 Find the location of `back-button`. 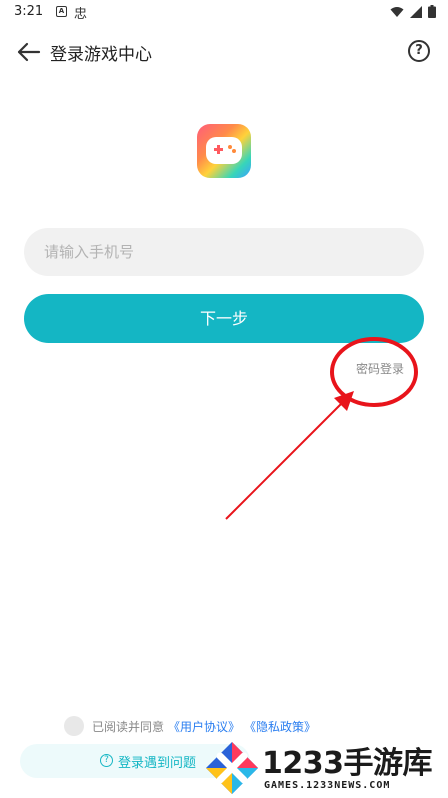

back-button is located at coordinates (28, 52).